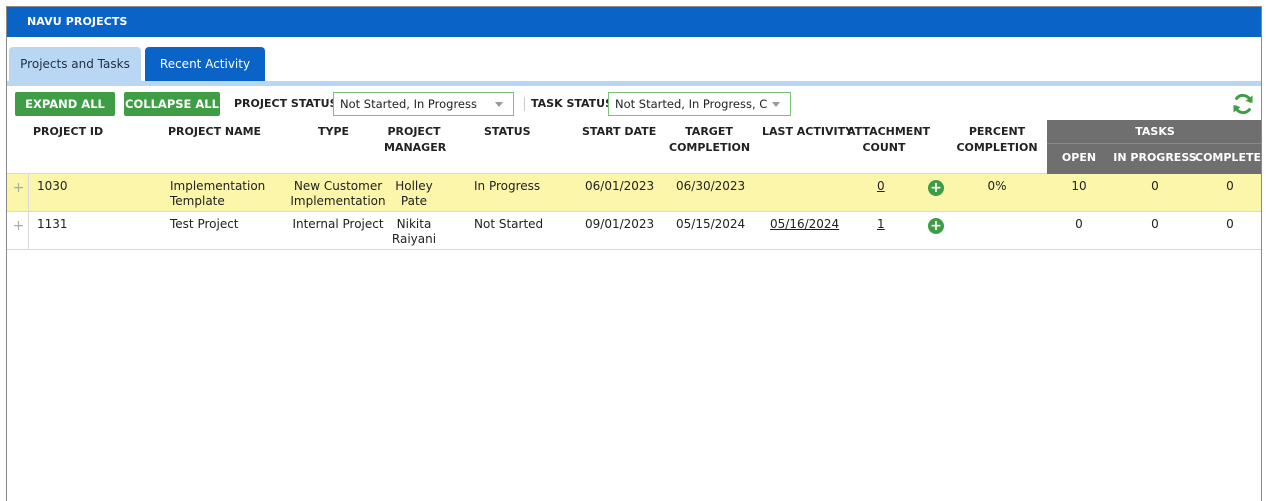 This screenshot has height=501, width=1266. What do you see at coordinates (997, 186) in the screenshot?
I see `percent-completion: 0%` at bounding box center [997, 186].